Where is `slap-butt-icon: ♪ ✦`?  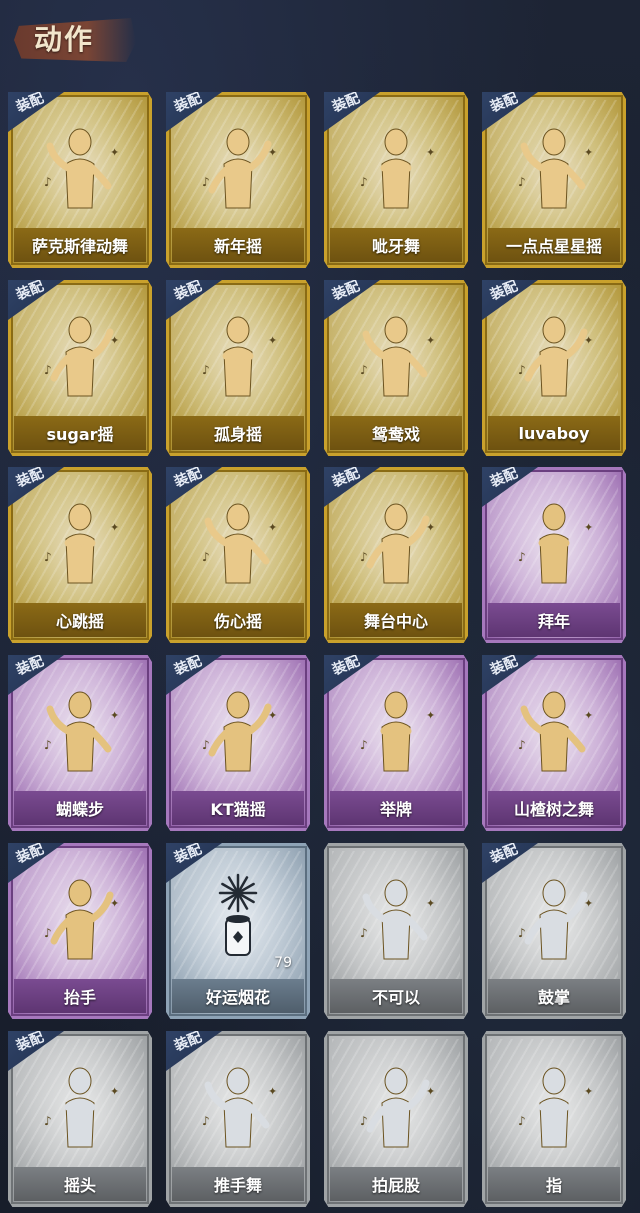
slap-butt-icon: ♪ ✦ is located at coordinates (396, 1105).